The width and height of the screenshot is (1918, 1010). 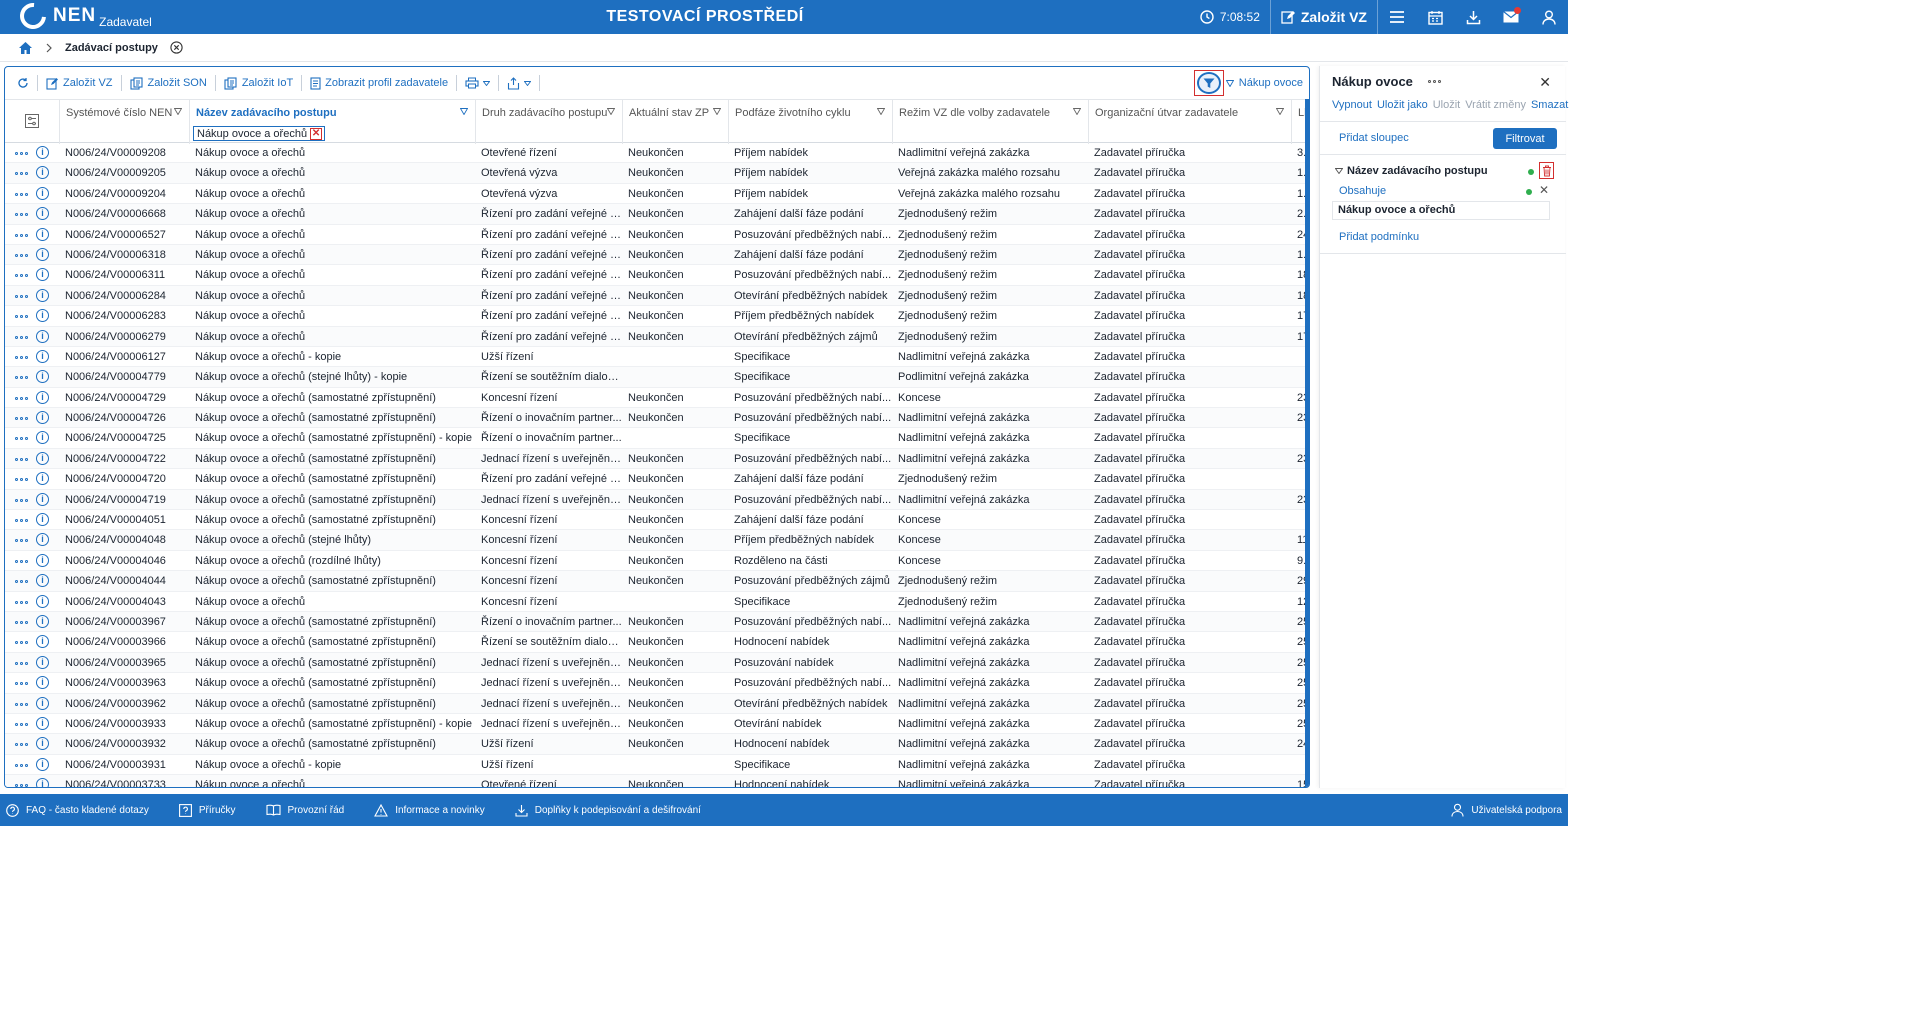 What do you see at coordinates (1546, 170) in the screenshot?
I see `delete-condition-button` at bounding box center [1546, 170].